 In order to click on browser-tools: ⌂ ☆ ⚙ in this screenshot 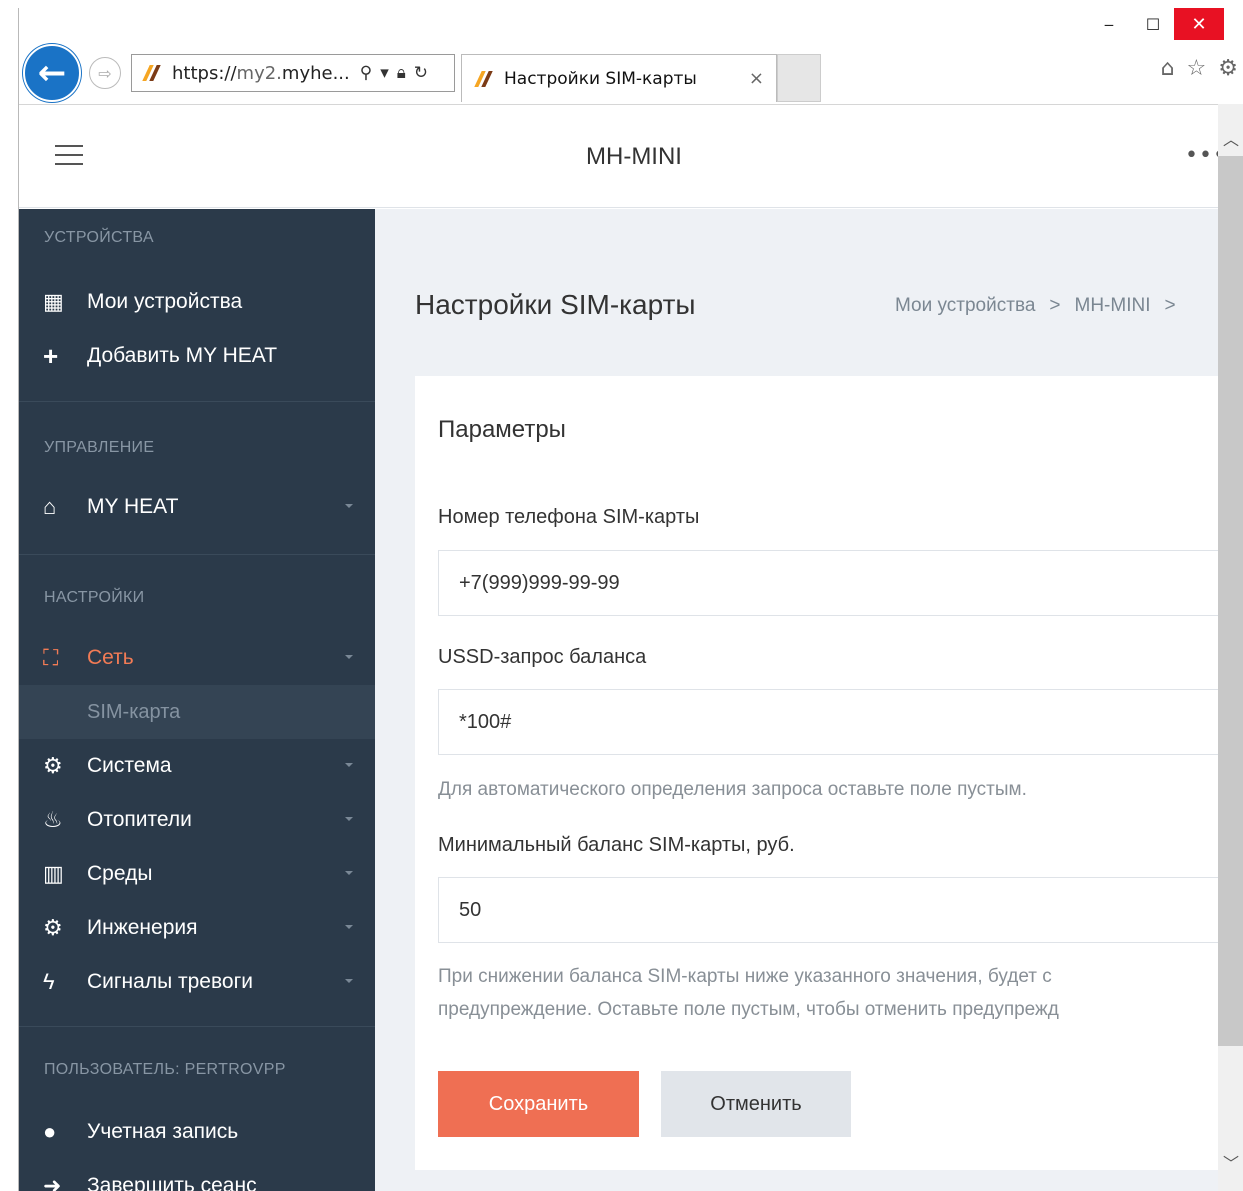, I will do `click(1199, 68)`.